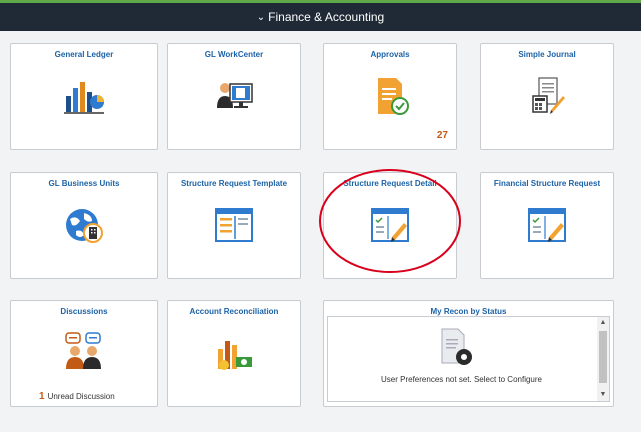 This screenshot has height=432, width=641. Describe the element at coordinates (234, 54) in the screenshot. I see `tile-title: GL WorkCenter` at that location.